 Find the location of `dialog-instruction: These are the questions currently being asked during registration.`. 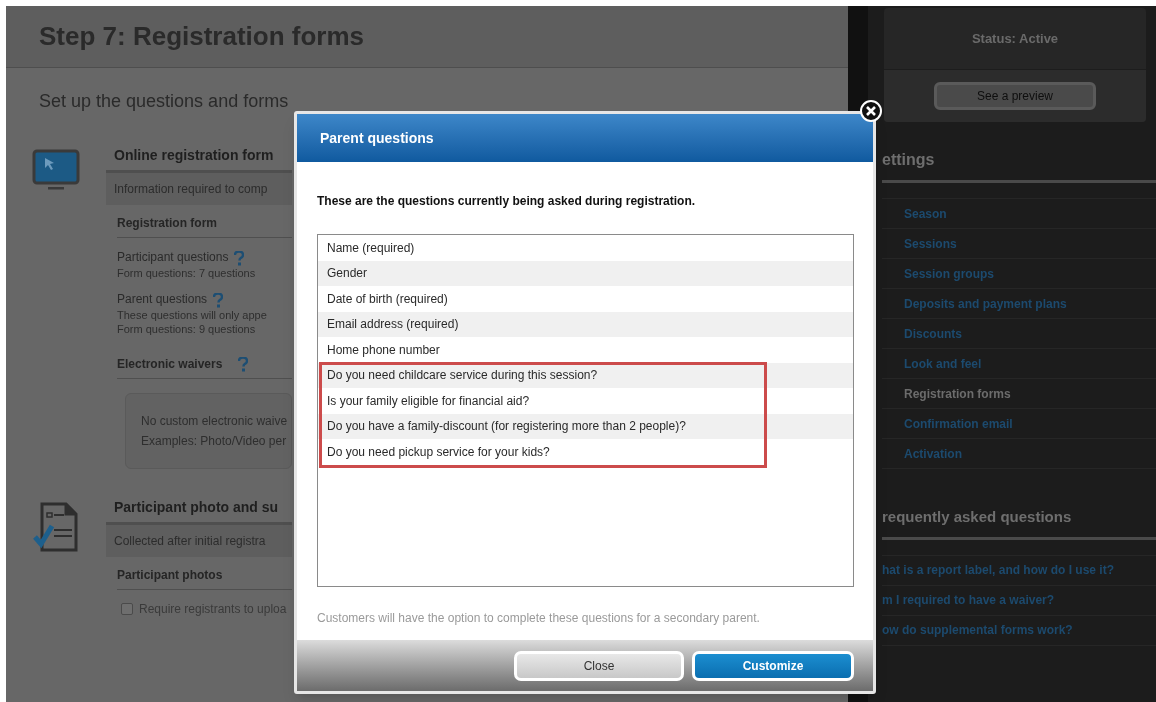

dialog-instruction: These are the questions currently being asked during registration. is located at coordinates (507, 201).